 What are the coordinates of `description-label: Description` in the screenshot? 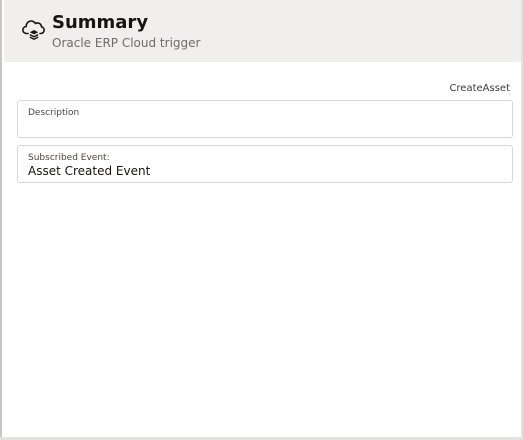 It's located at (54, 113).